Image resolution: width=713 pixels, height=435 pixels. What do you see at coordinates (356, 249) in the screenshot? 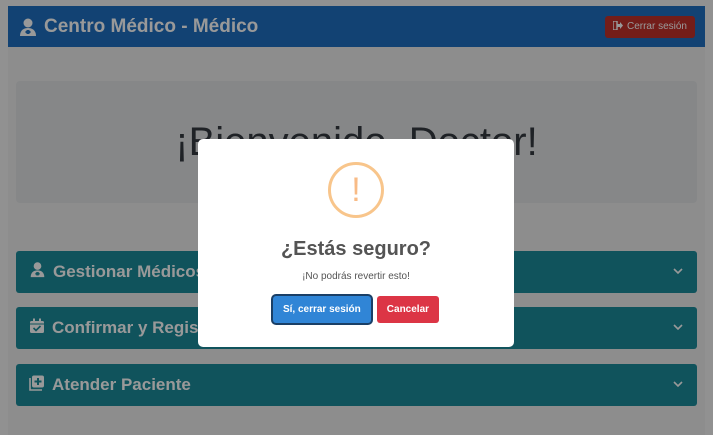
I see `dialog-title: ¿Estás seguro?` at bounding box center [356, 249].